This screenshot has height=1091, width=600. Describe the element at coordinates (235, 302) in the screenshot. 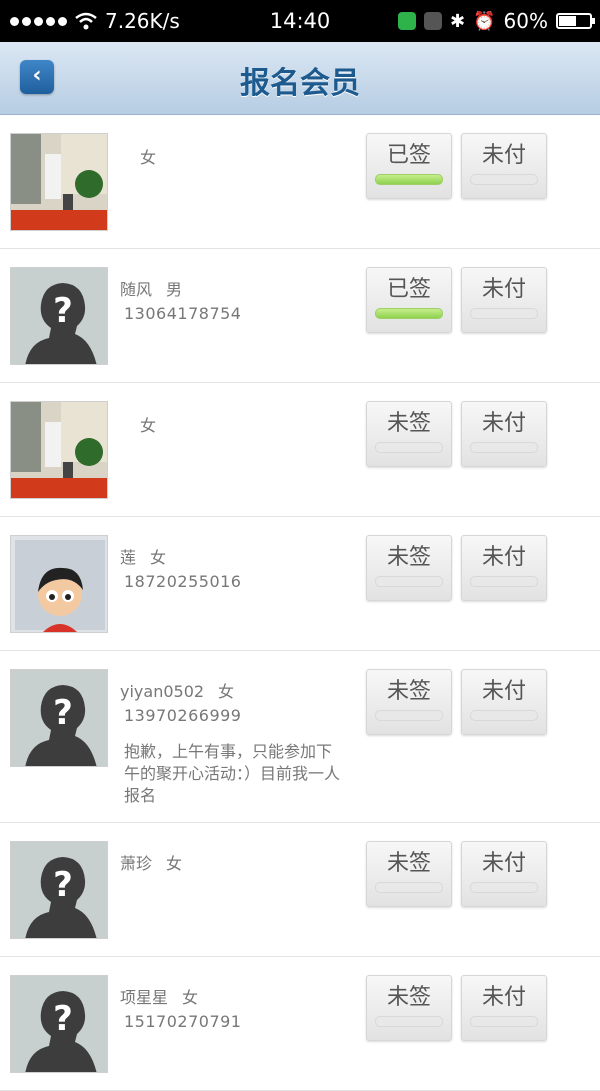

I see `member-info: 随风男 13064178754` at that location.